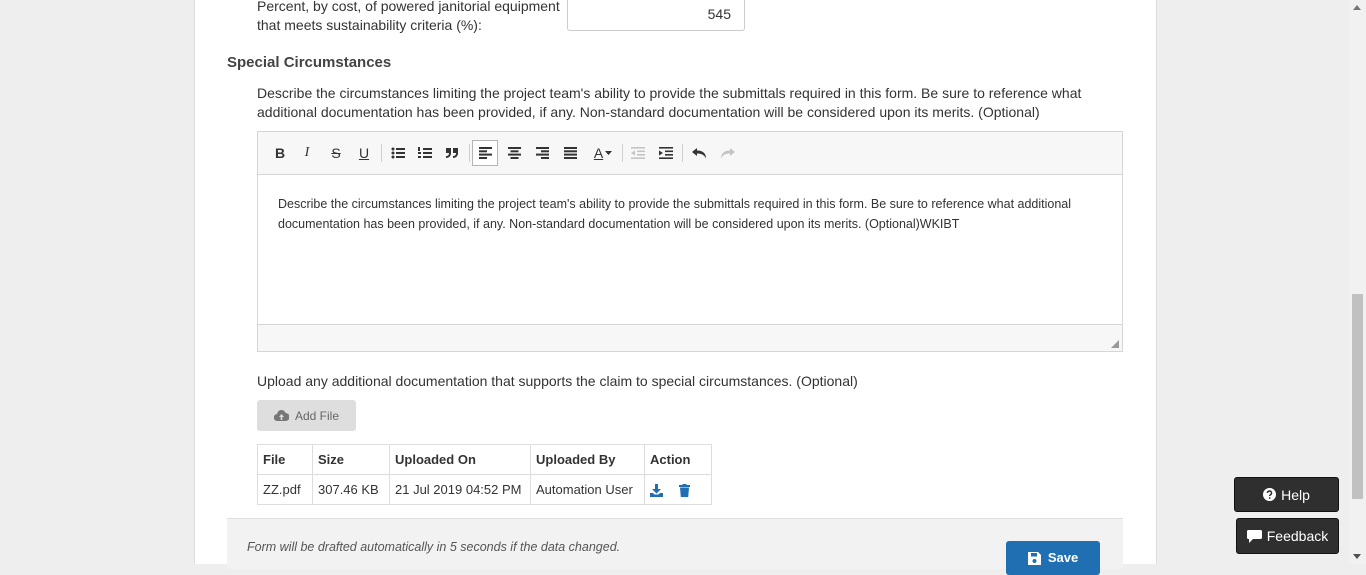 The height and width of the screenshot is (575, 1366). I want to click on text-color-icon: A, so click(603, 153).